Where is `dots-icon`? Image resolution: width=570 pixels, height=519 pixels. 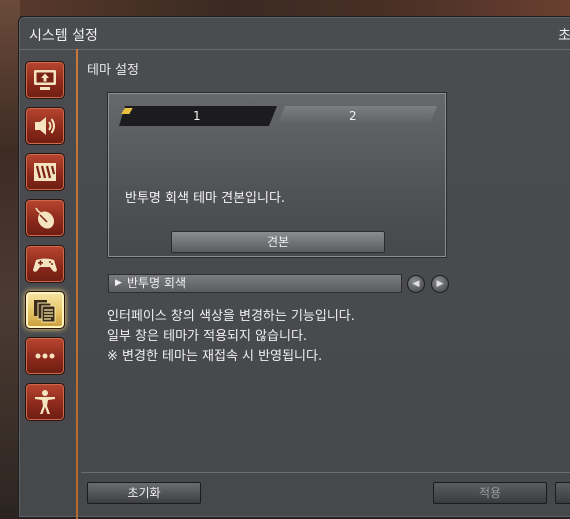
dots-icon is located at coordinates (45, 356).